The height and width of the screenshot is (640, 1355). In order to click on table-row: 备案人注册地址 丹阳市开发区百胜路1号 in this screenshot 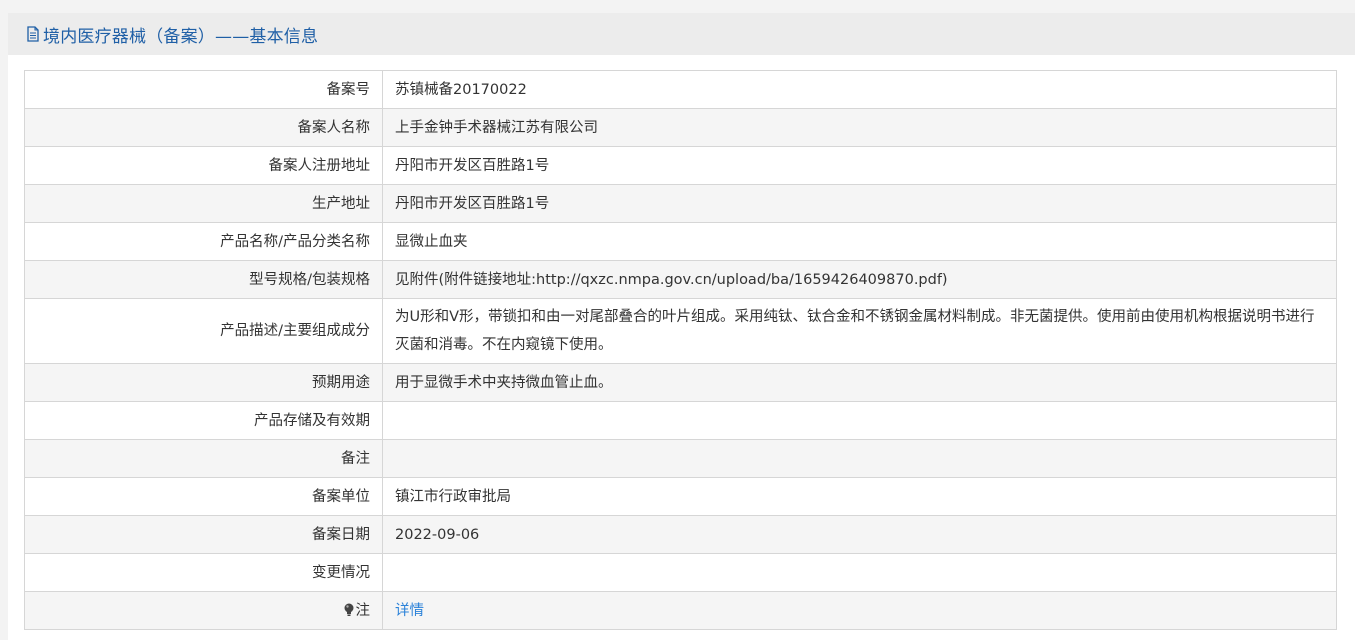, I will do `click(680, 165)`.